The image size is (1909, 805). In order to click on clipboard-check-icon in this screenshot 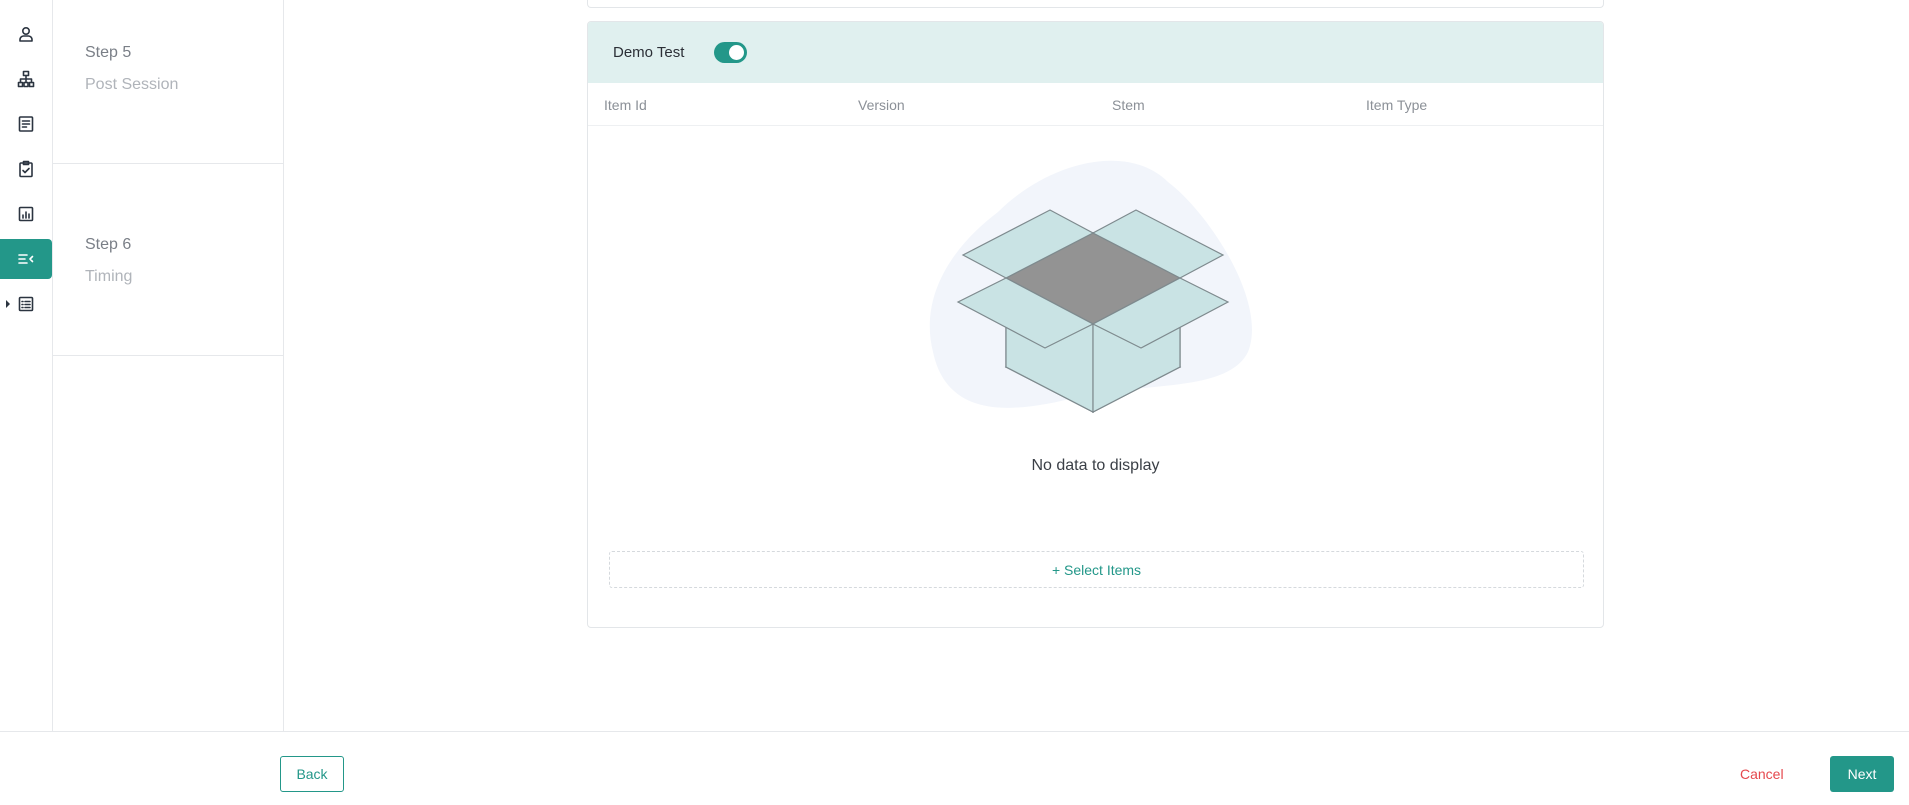, I will do `click(26, 169)`.